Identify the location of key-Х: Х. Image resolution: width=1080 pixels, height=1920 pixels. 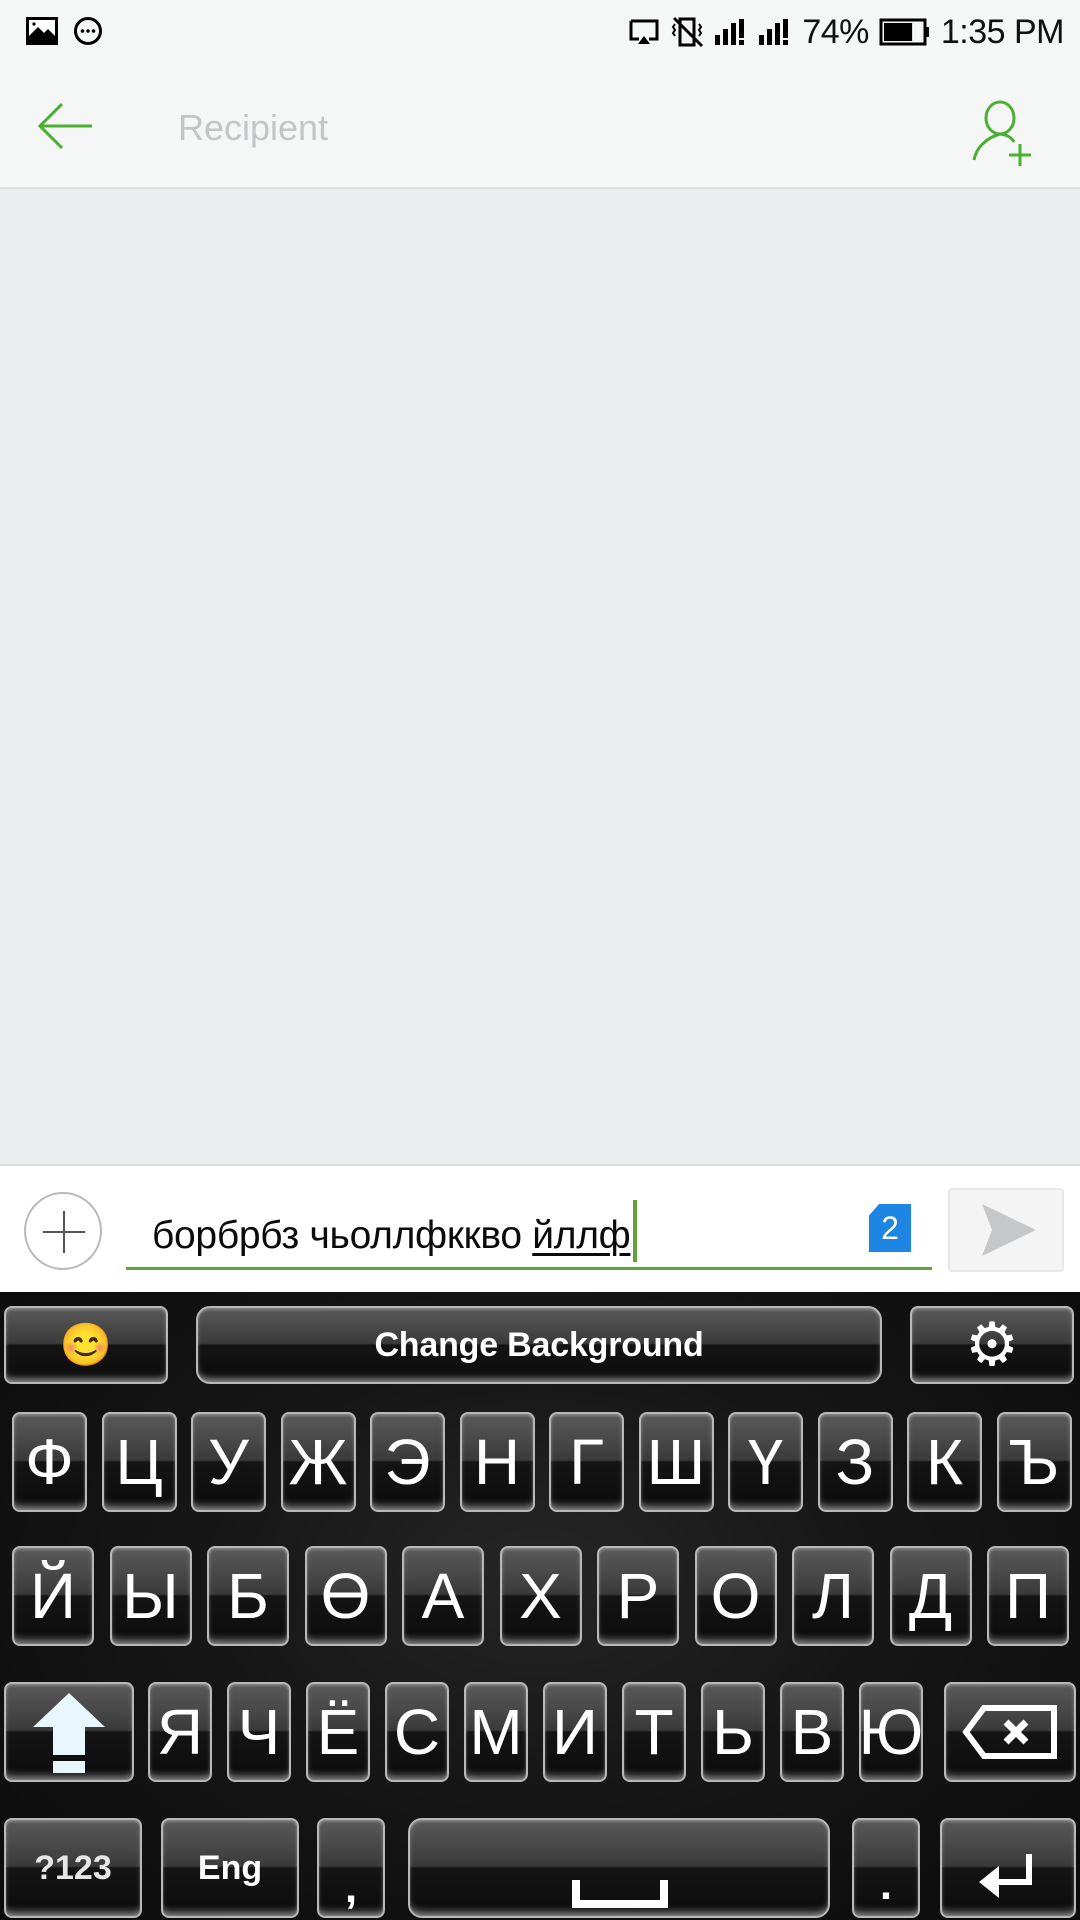
(540, 1596).